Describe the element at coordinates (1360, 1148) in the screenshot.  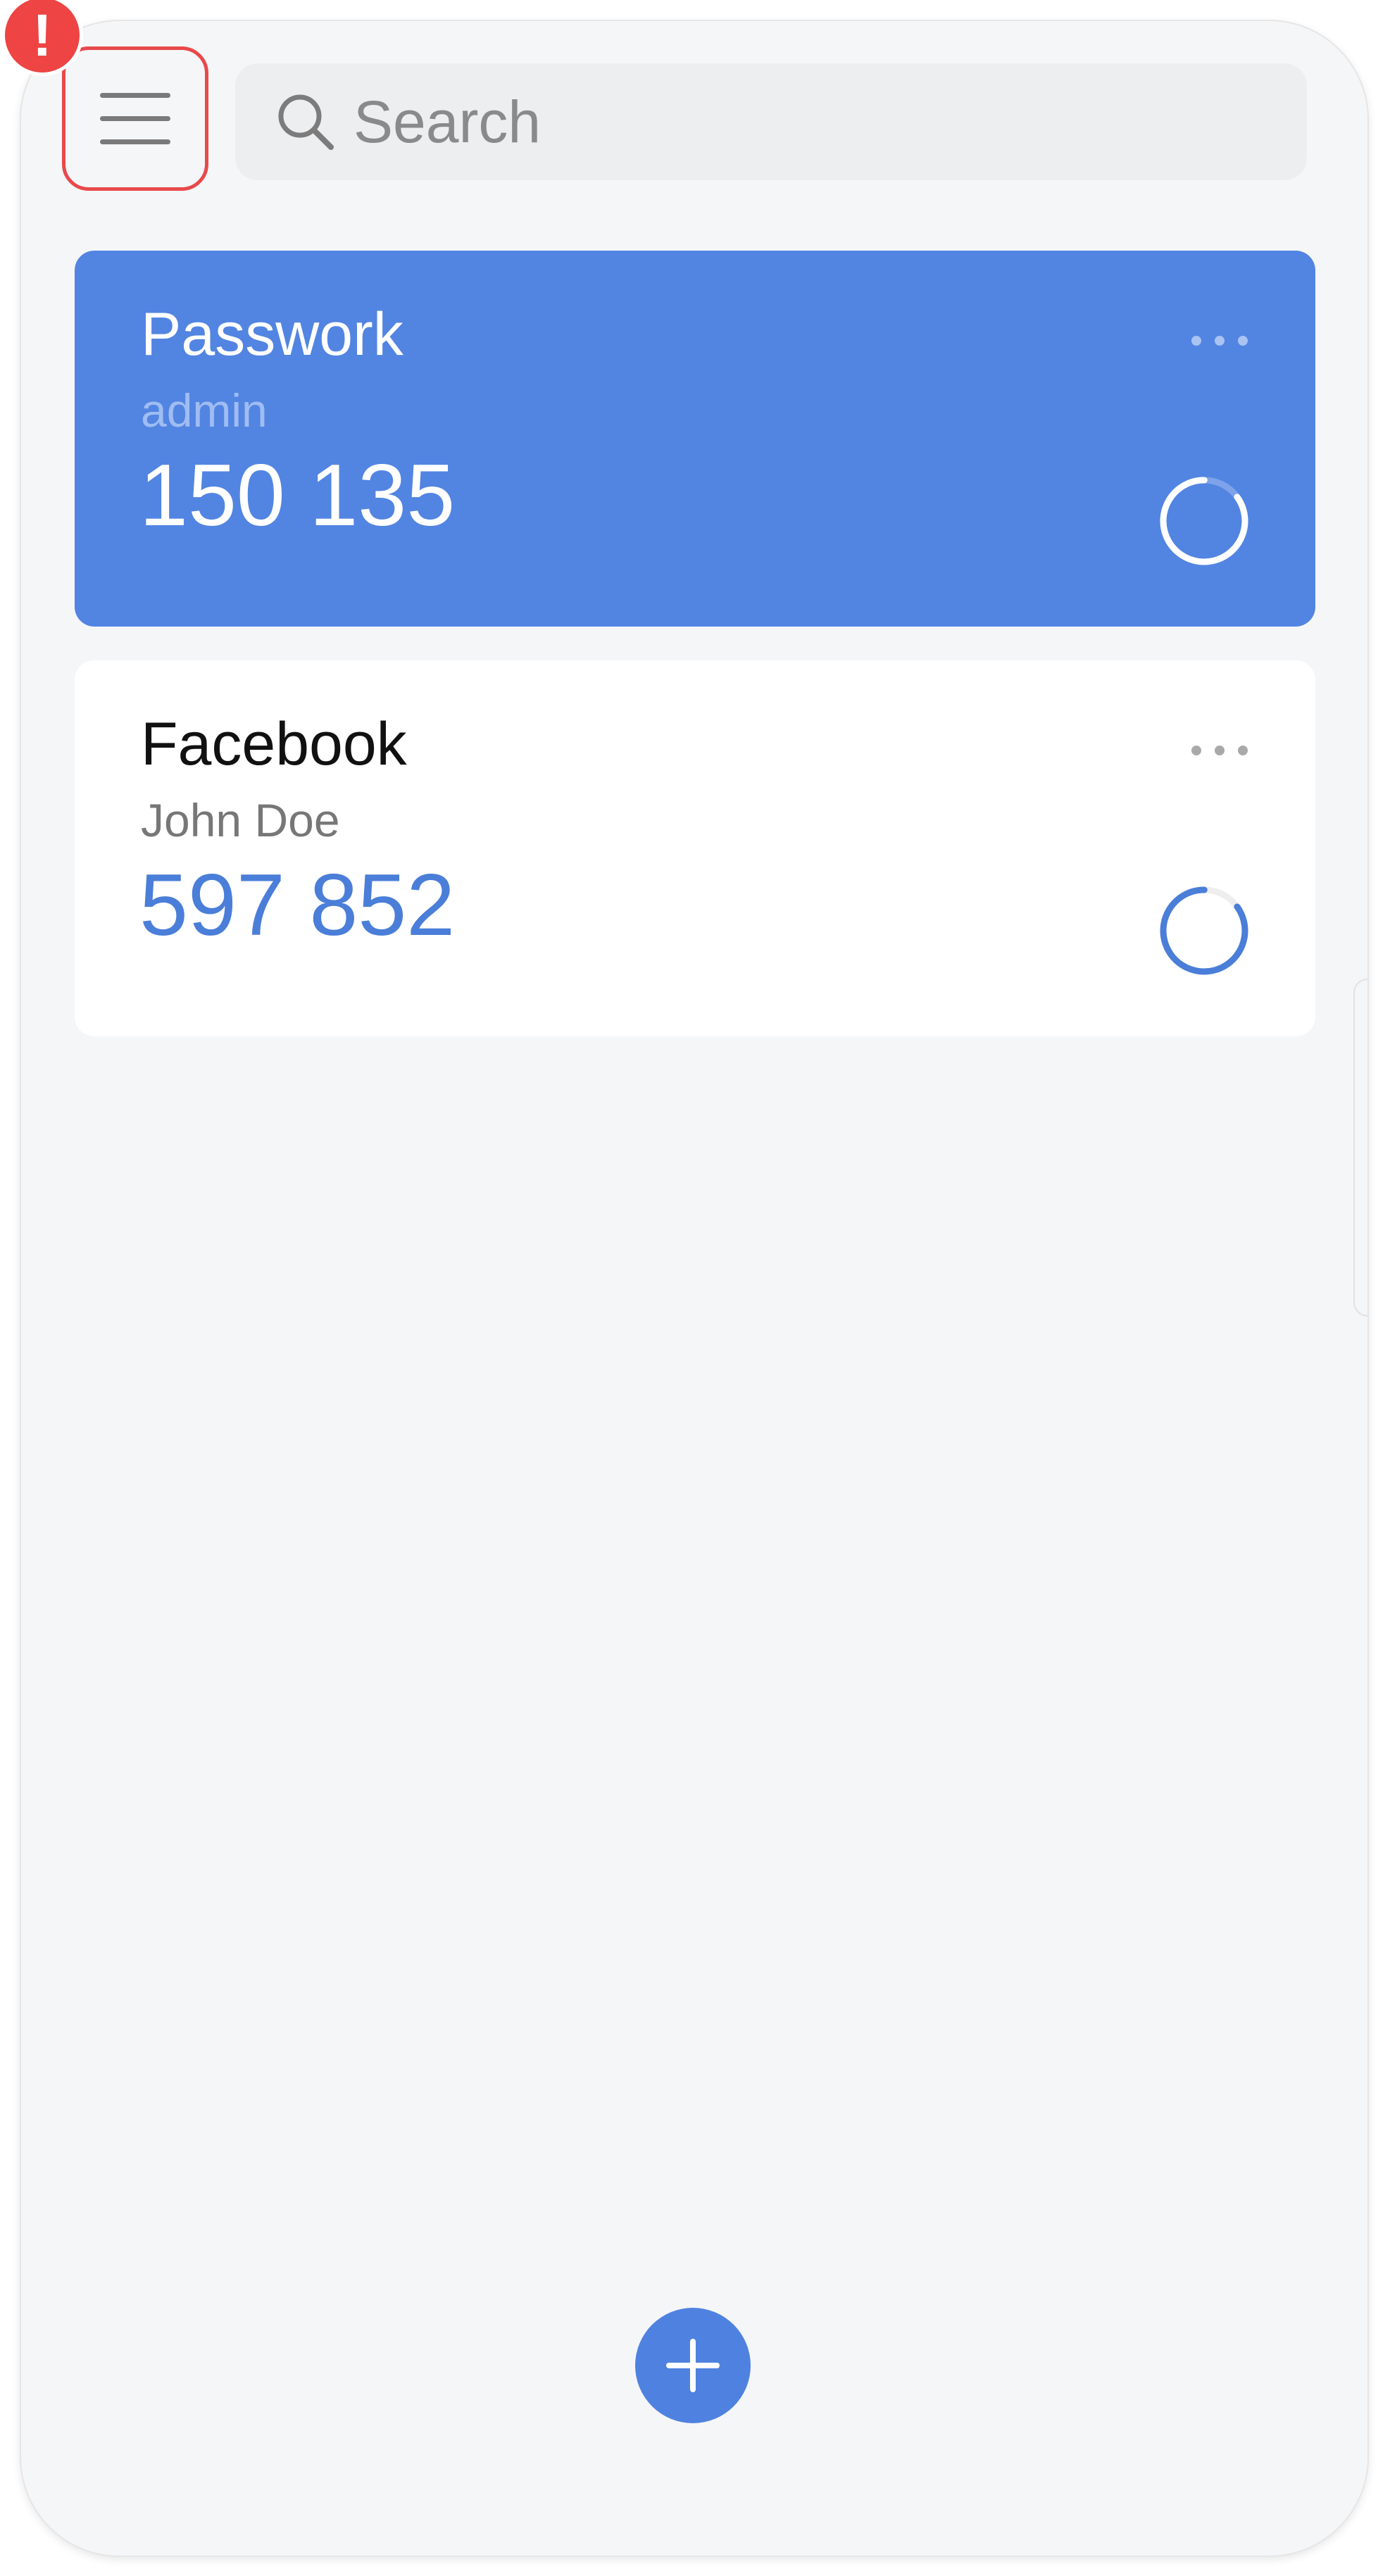
I see `scroll-handle` at that location.